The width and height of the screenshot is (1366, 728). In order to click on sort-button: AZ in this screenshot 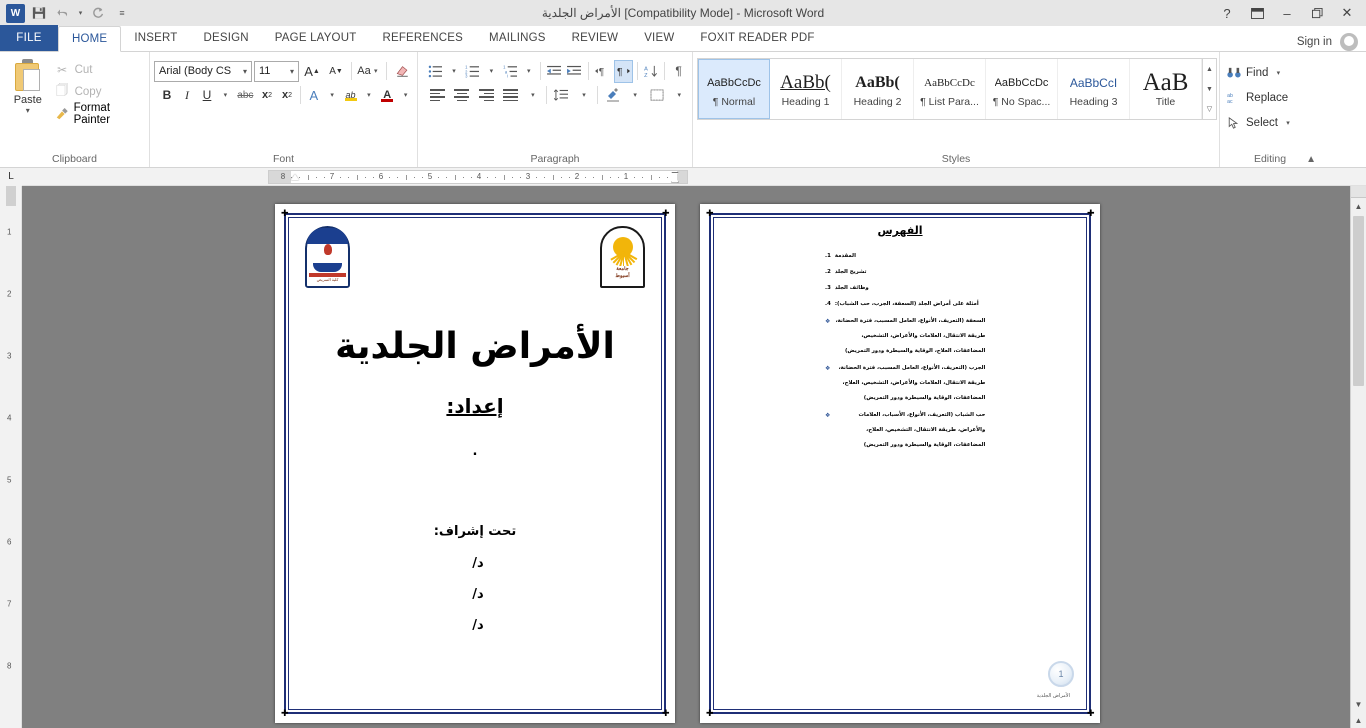, I will do `click(651, 71)`.